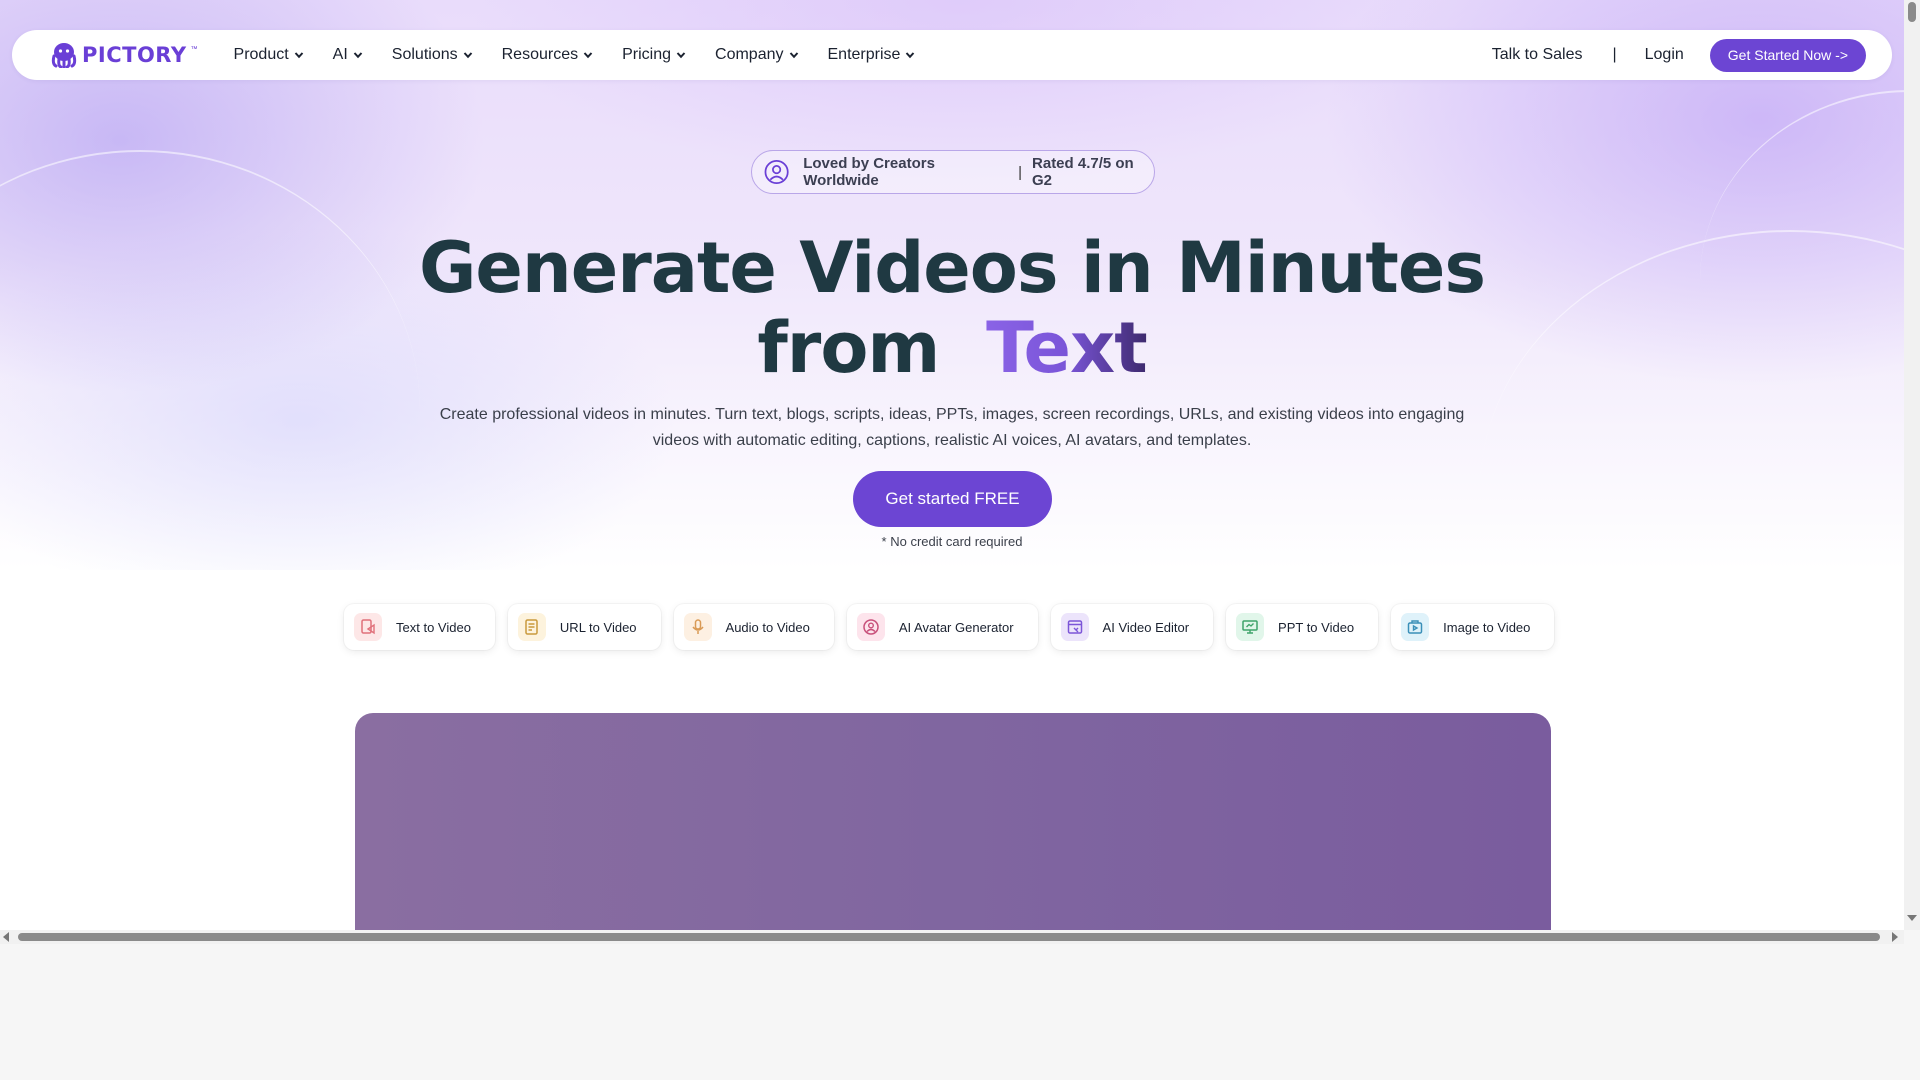  I want to click on nav-item-enterprise: Enterprise, so click(872, 55).